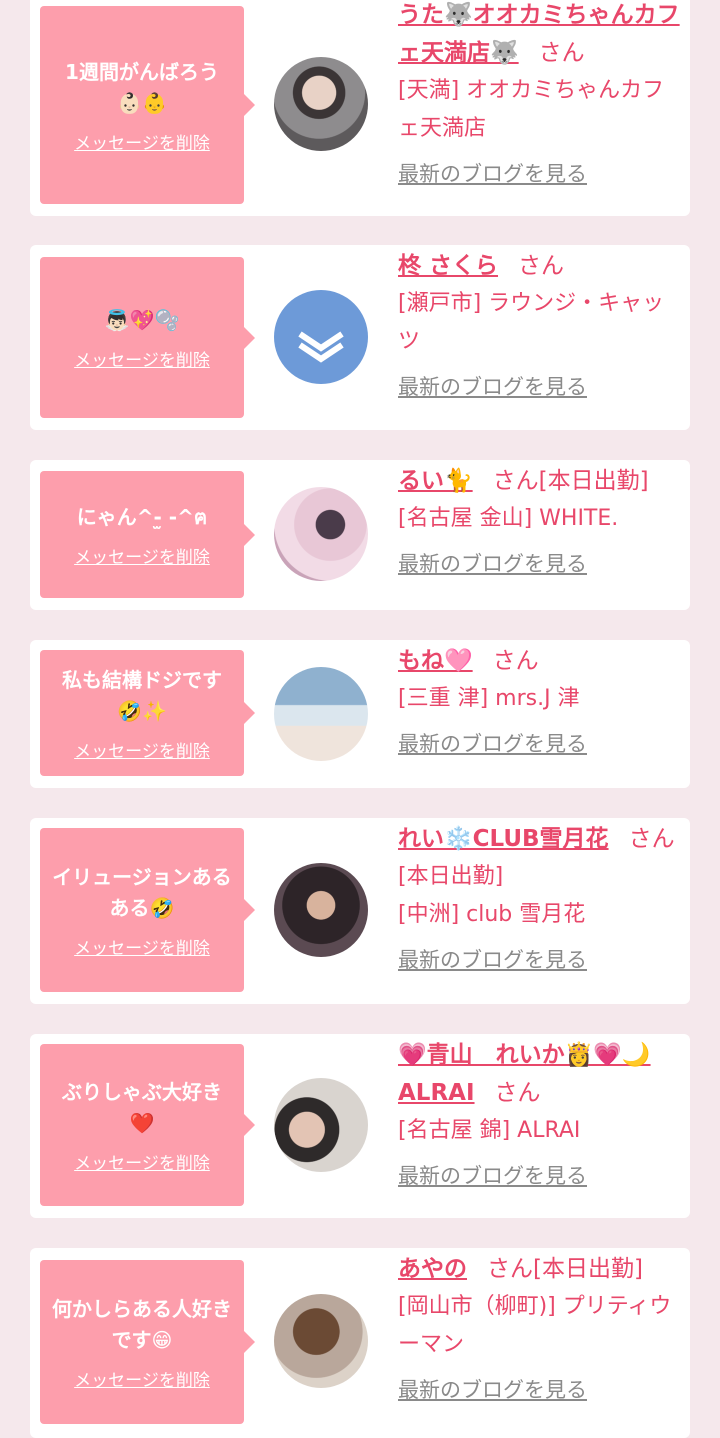 The width and height of the screenshot is (720, 1438). I want to click on cast-name-link: るい🐈, so click(435, 481).